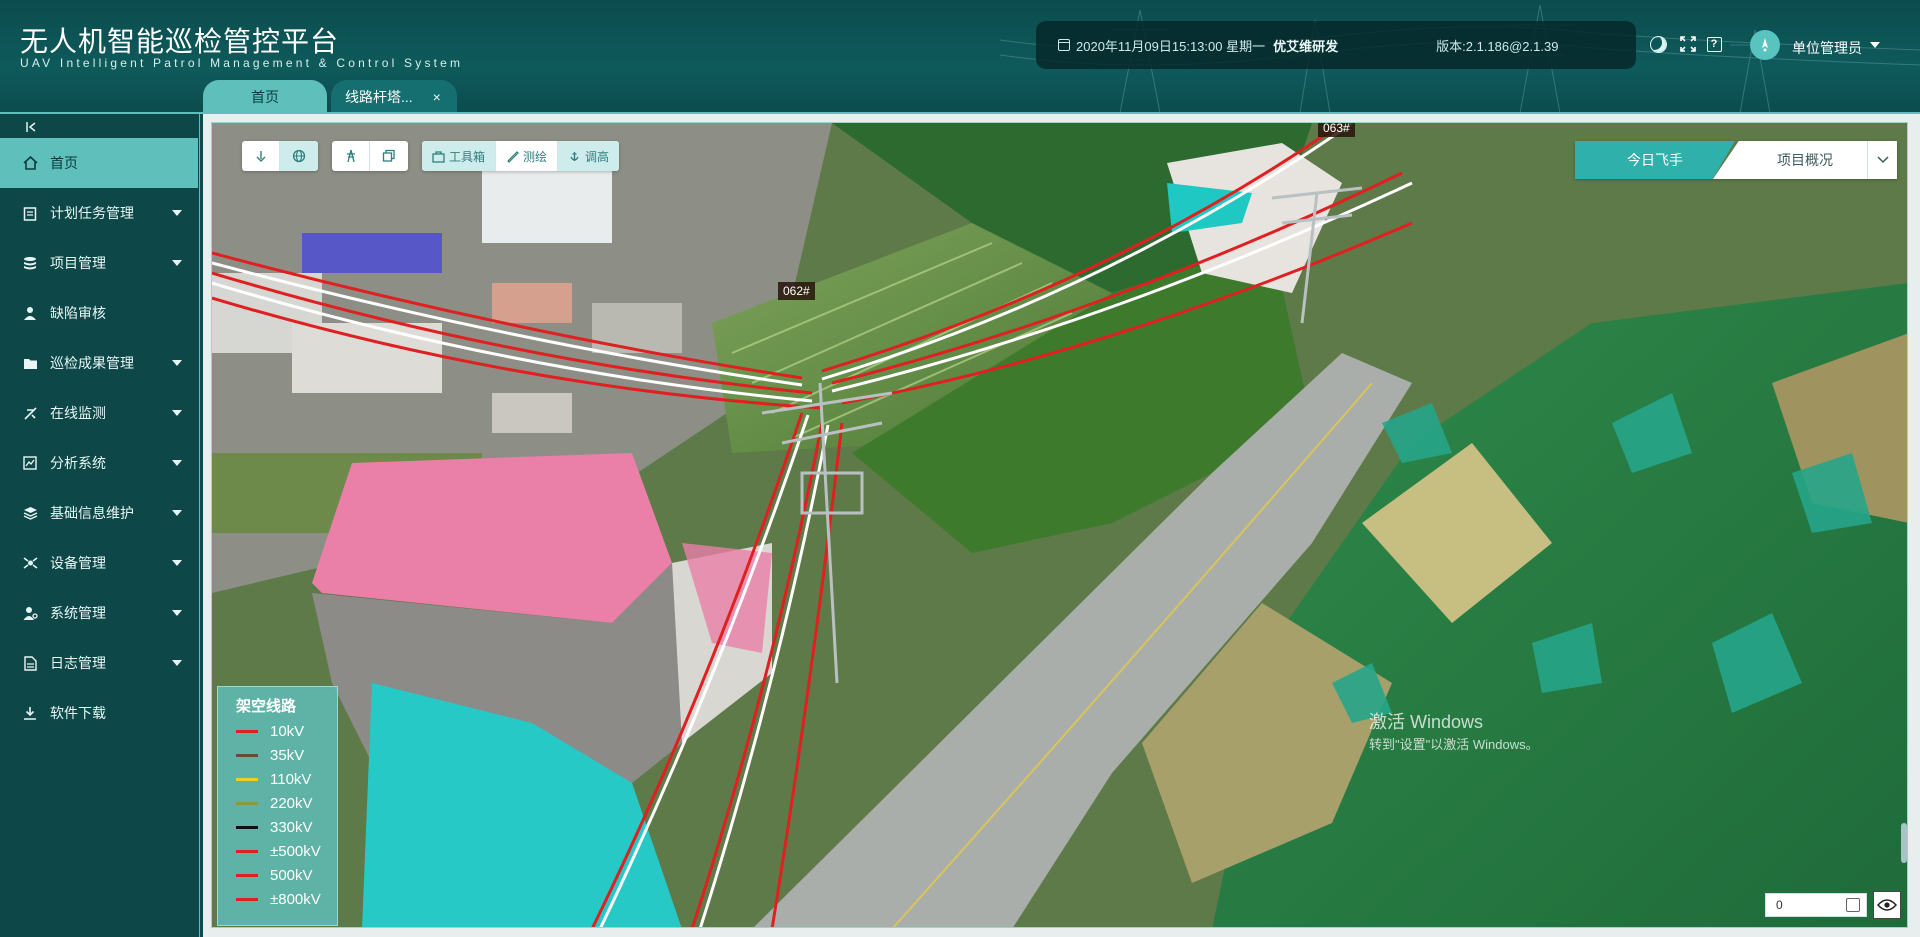  Describe the element at coordinates (92, 363) in the screenshot. I see `sidebar-item-label: 巡检成果管理` at that location.